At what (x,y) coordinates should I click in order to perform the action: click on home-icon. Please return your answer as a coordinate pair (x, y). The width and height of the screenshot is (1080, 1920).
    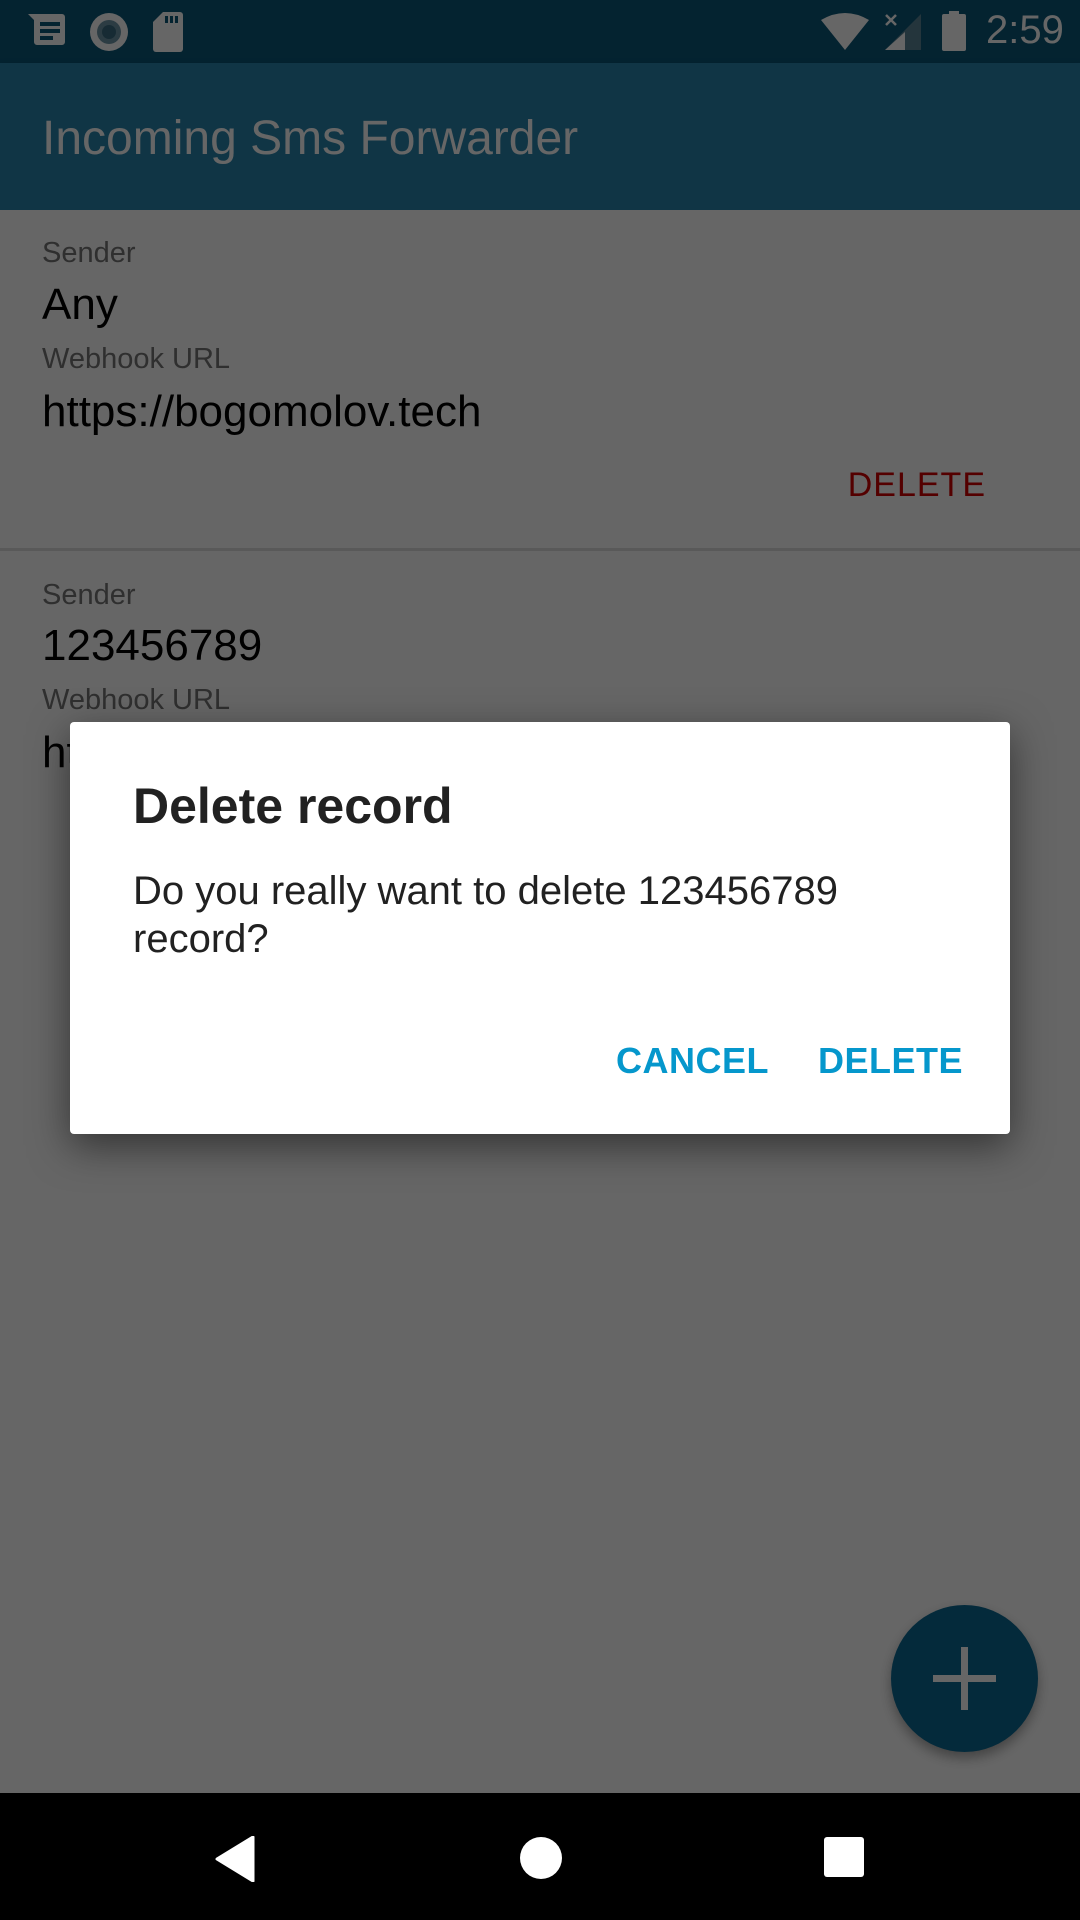
    Looking at the image, I should click on (541, 1860).